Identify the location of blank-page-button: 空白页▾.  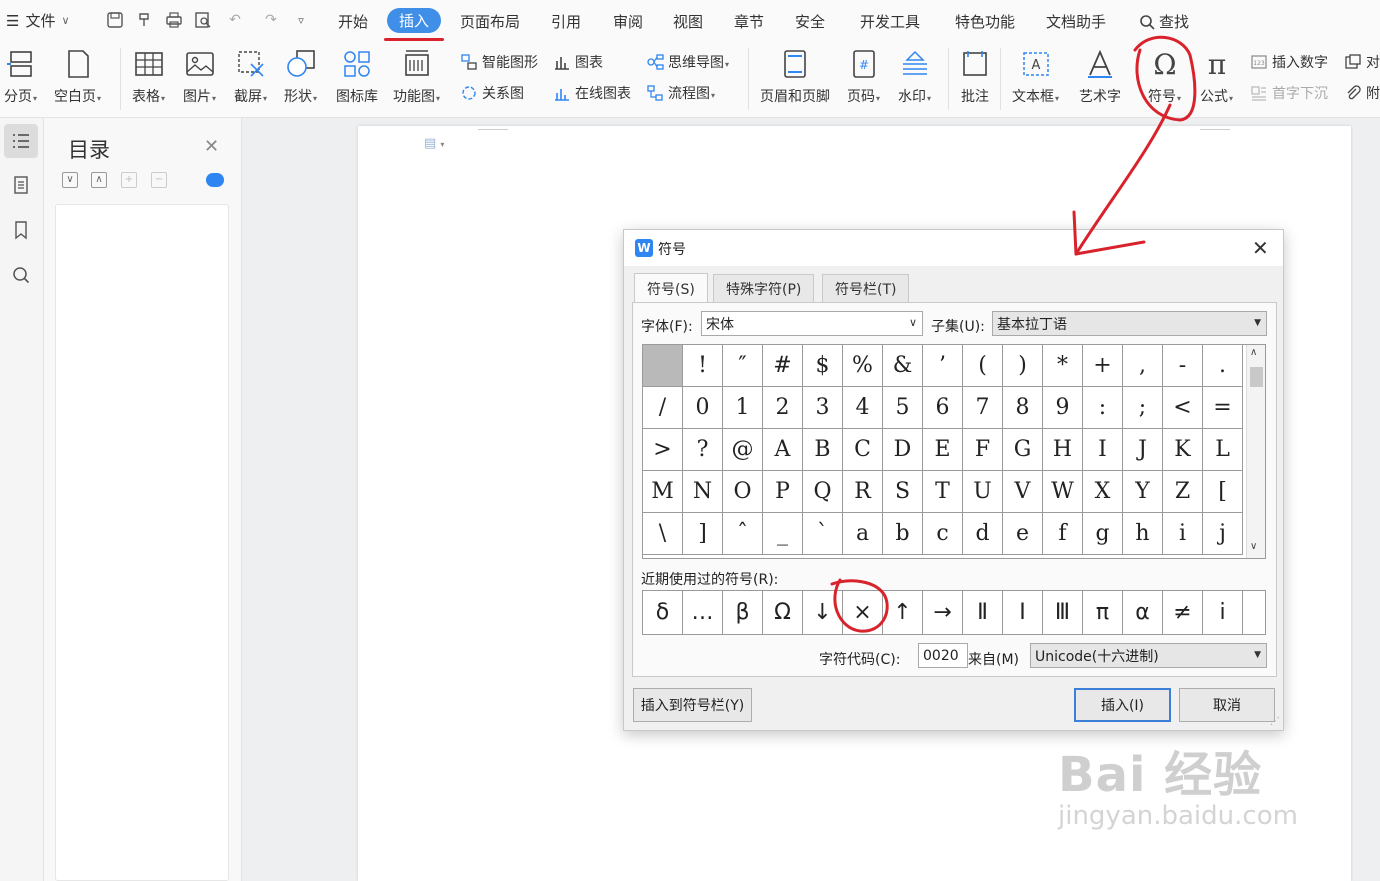
(77, 77).